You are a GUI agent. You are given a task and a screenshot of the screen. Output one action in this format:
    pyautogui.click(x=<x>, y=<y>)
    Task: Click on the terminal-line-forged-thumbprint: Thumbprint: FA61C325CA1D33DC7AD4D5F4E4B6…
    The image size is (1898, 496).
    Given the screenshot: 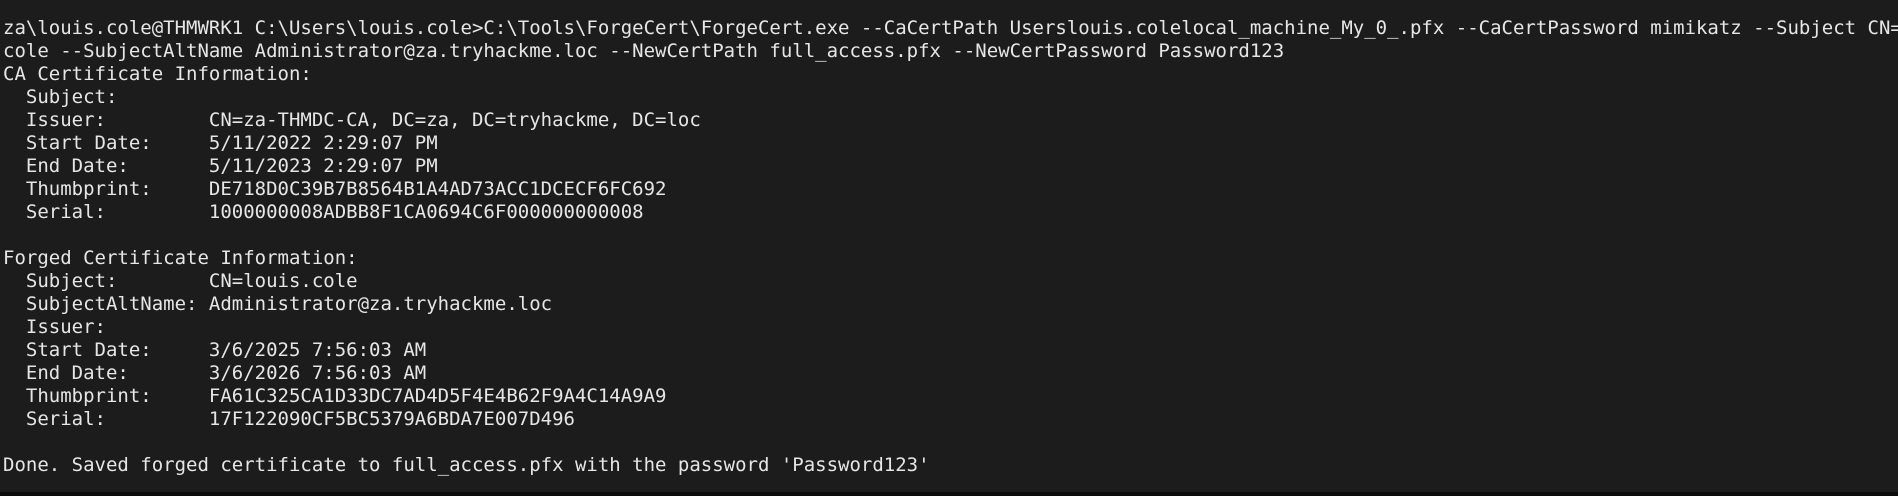 What is the action you would take?
    pyautogui.click(x=335, y=396)
    